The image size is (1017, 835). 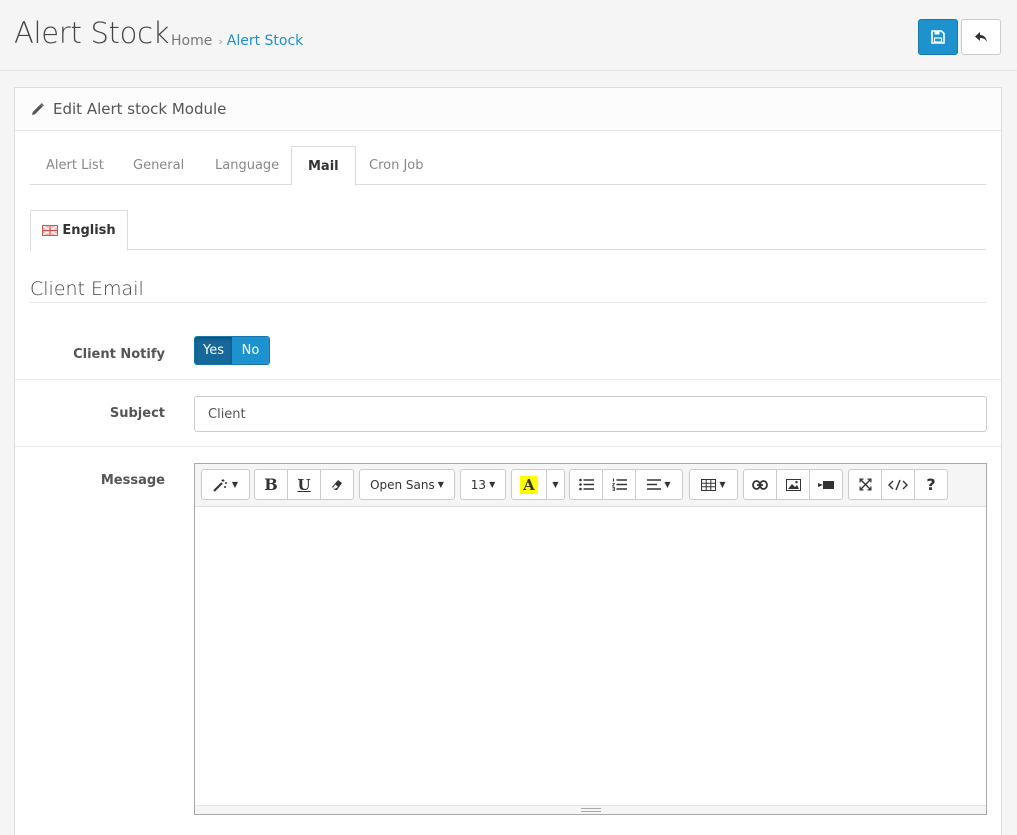 I want to click on client-notify-yes: Yes, so click(x=213, y=350).